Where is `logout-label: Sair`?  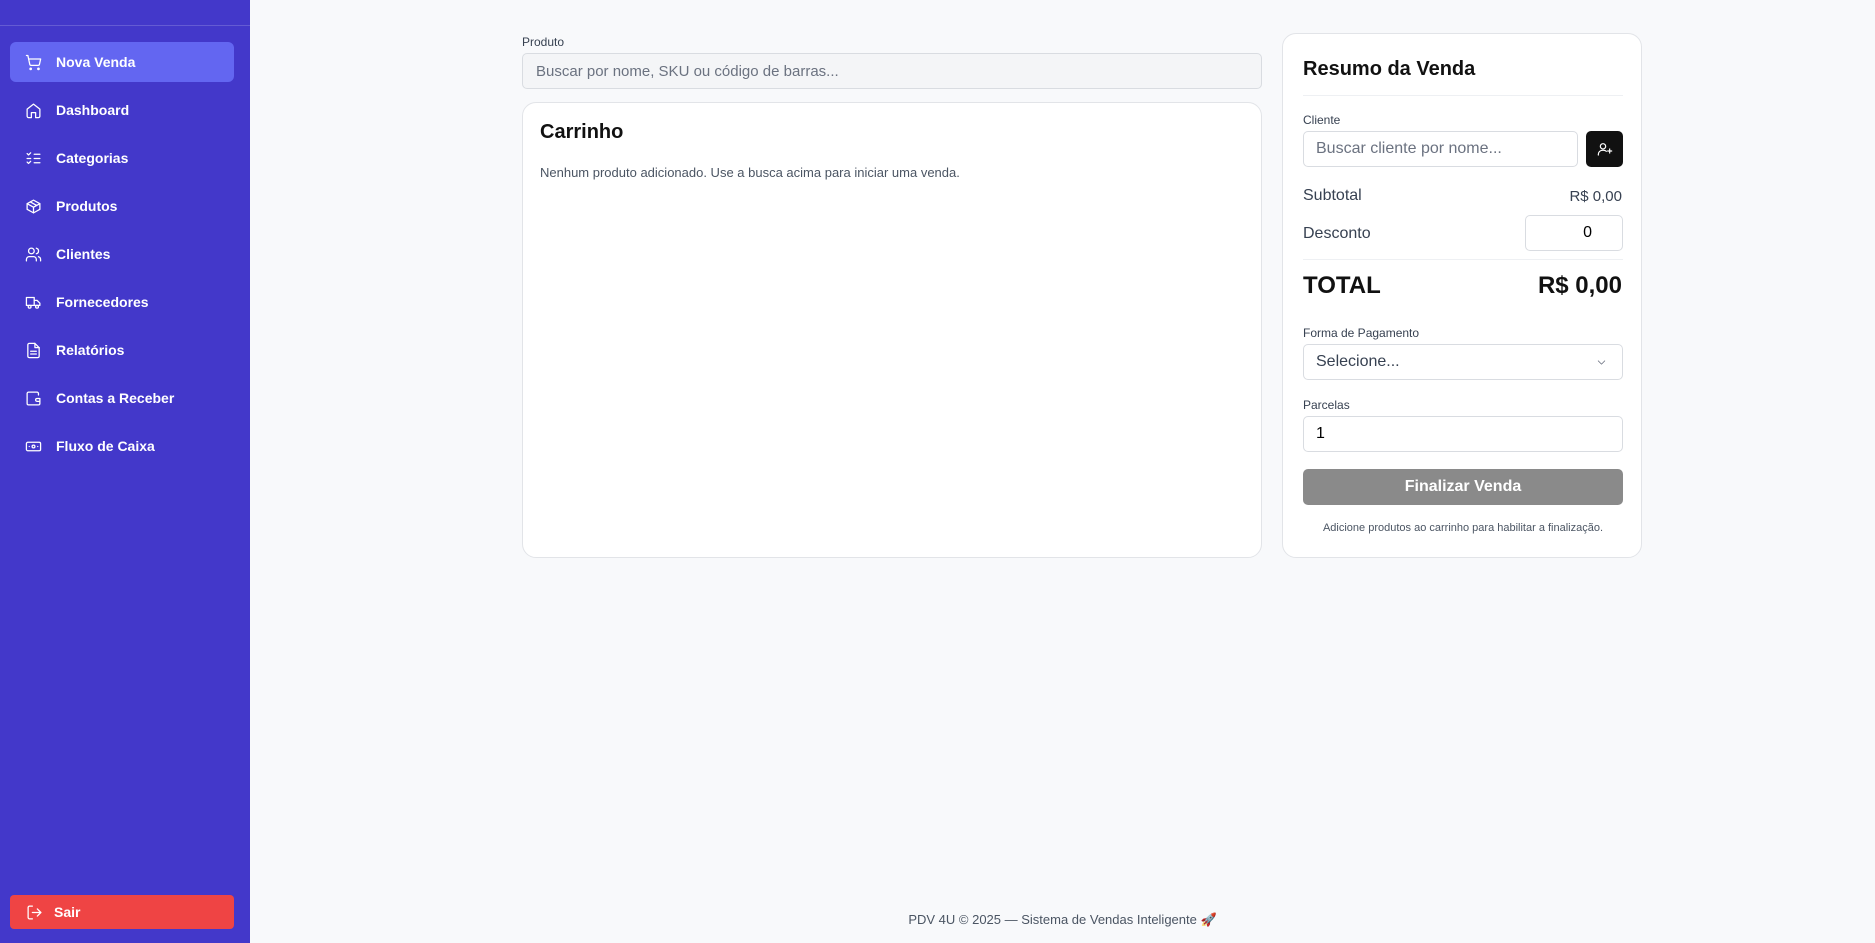 logout-label: Sair is located at coordinates (67, 912).